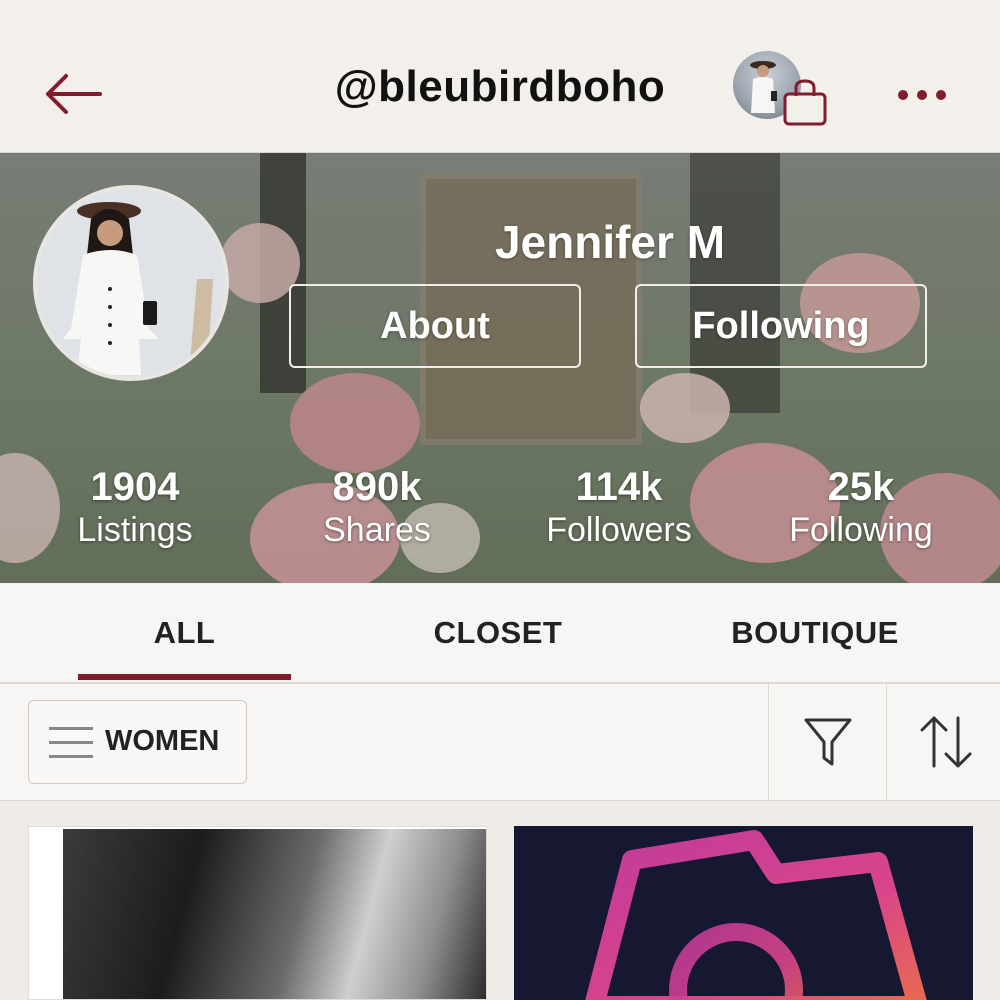 Image resolution: width=1000 pixels, height=1000 pixels. Describe the element at coordinates (610, 242) in the screenshot. I see `profile-display-name: Jennifer M` at that location.